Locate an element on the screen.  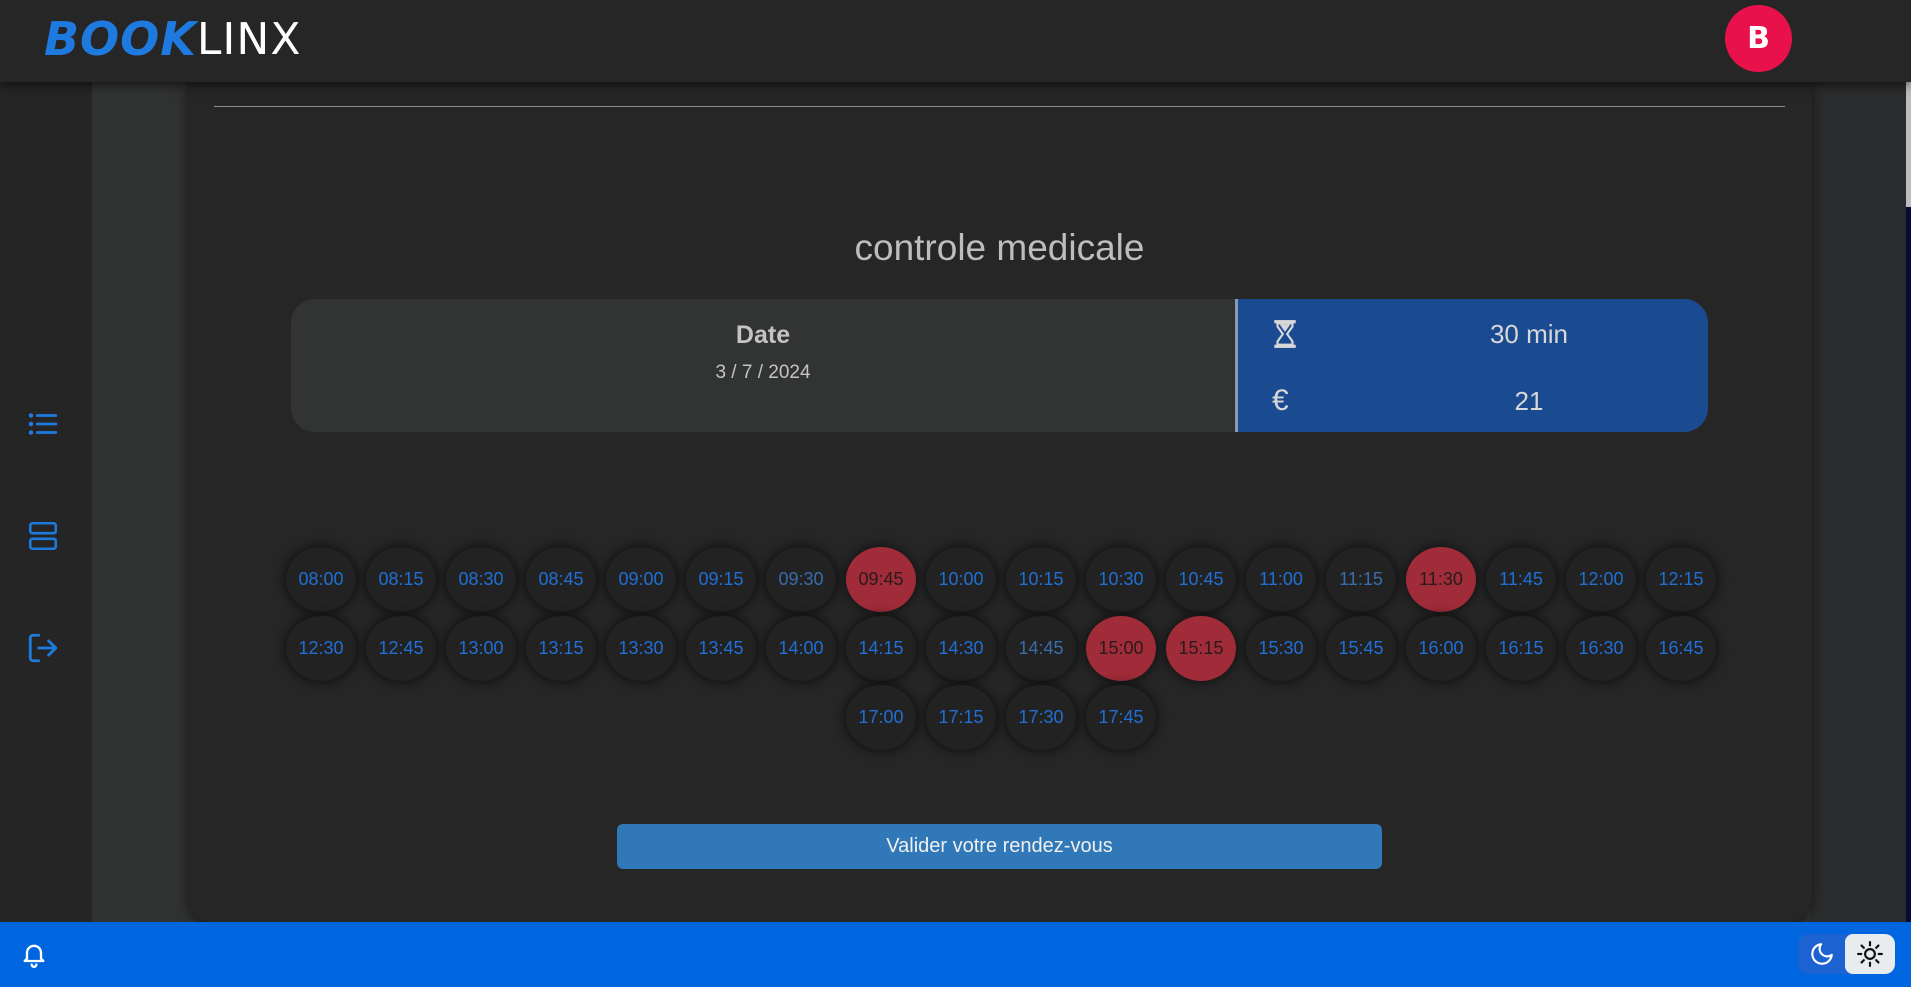
brand-part-2: LINX is located at coordinates (249, 39).